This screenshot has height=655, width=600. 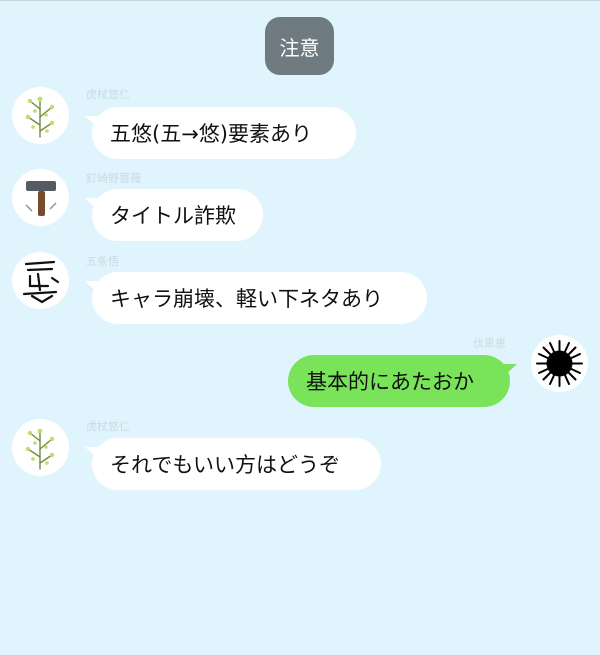 What do you see at coordinates (299, 46) in the screenshot?
I see `notice-badge: 注意` at bounding box center [299, 46].